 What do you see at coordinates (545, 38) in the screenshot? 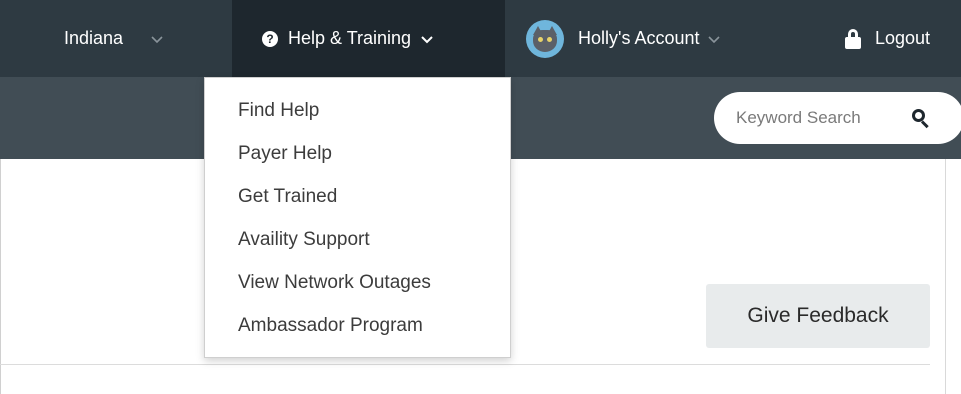
I see `avatar` at bounding box center [545, 38].